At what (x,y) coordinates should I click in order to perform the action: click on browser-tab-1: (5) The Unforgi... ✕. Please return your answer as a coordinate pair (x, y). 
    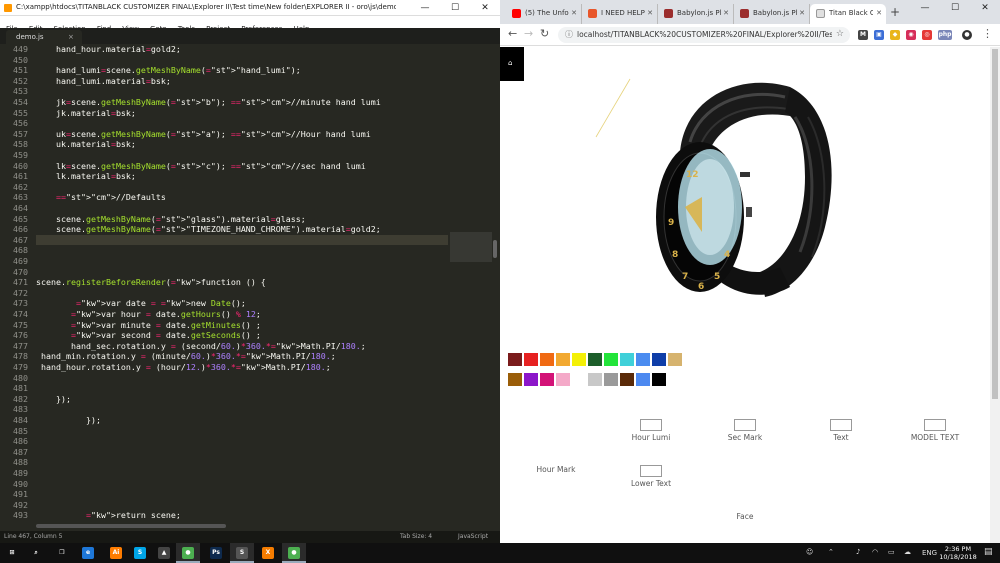
    Looking at the image, I should click on (544, 14).